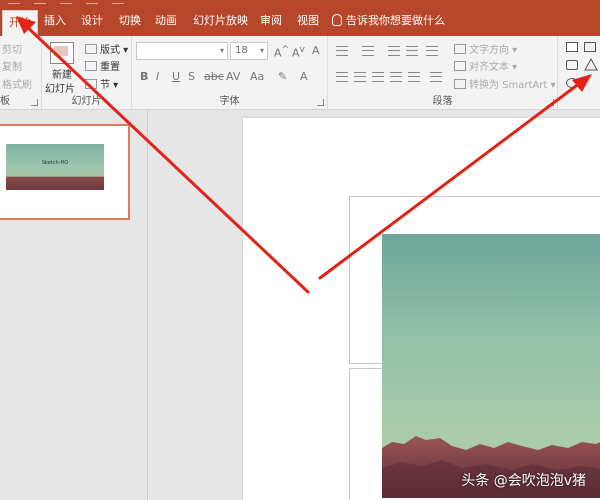 This screenshot has width=600, height=500. Describe the element at coordinates (316, 50) in the screenshot. I see `clear-format-icon: A` at that location.